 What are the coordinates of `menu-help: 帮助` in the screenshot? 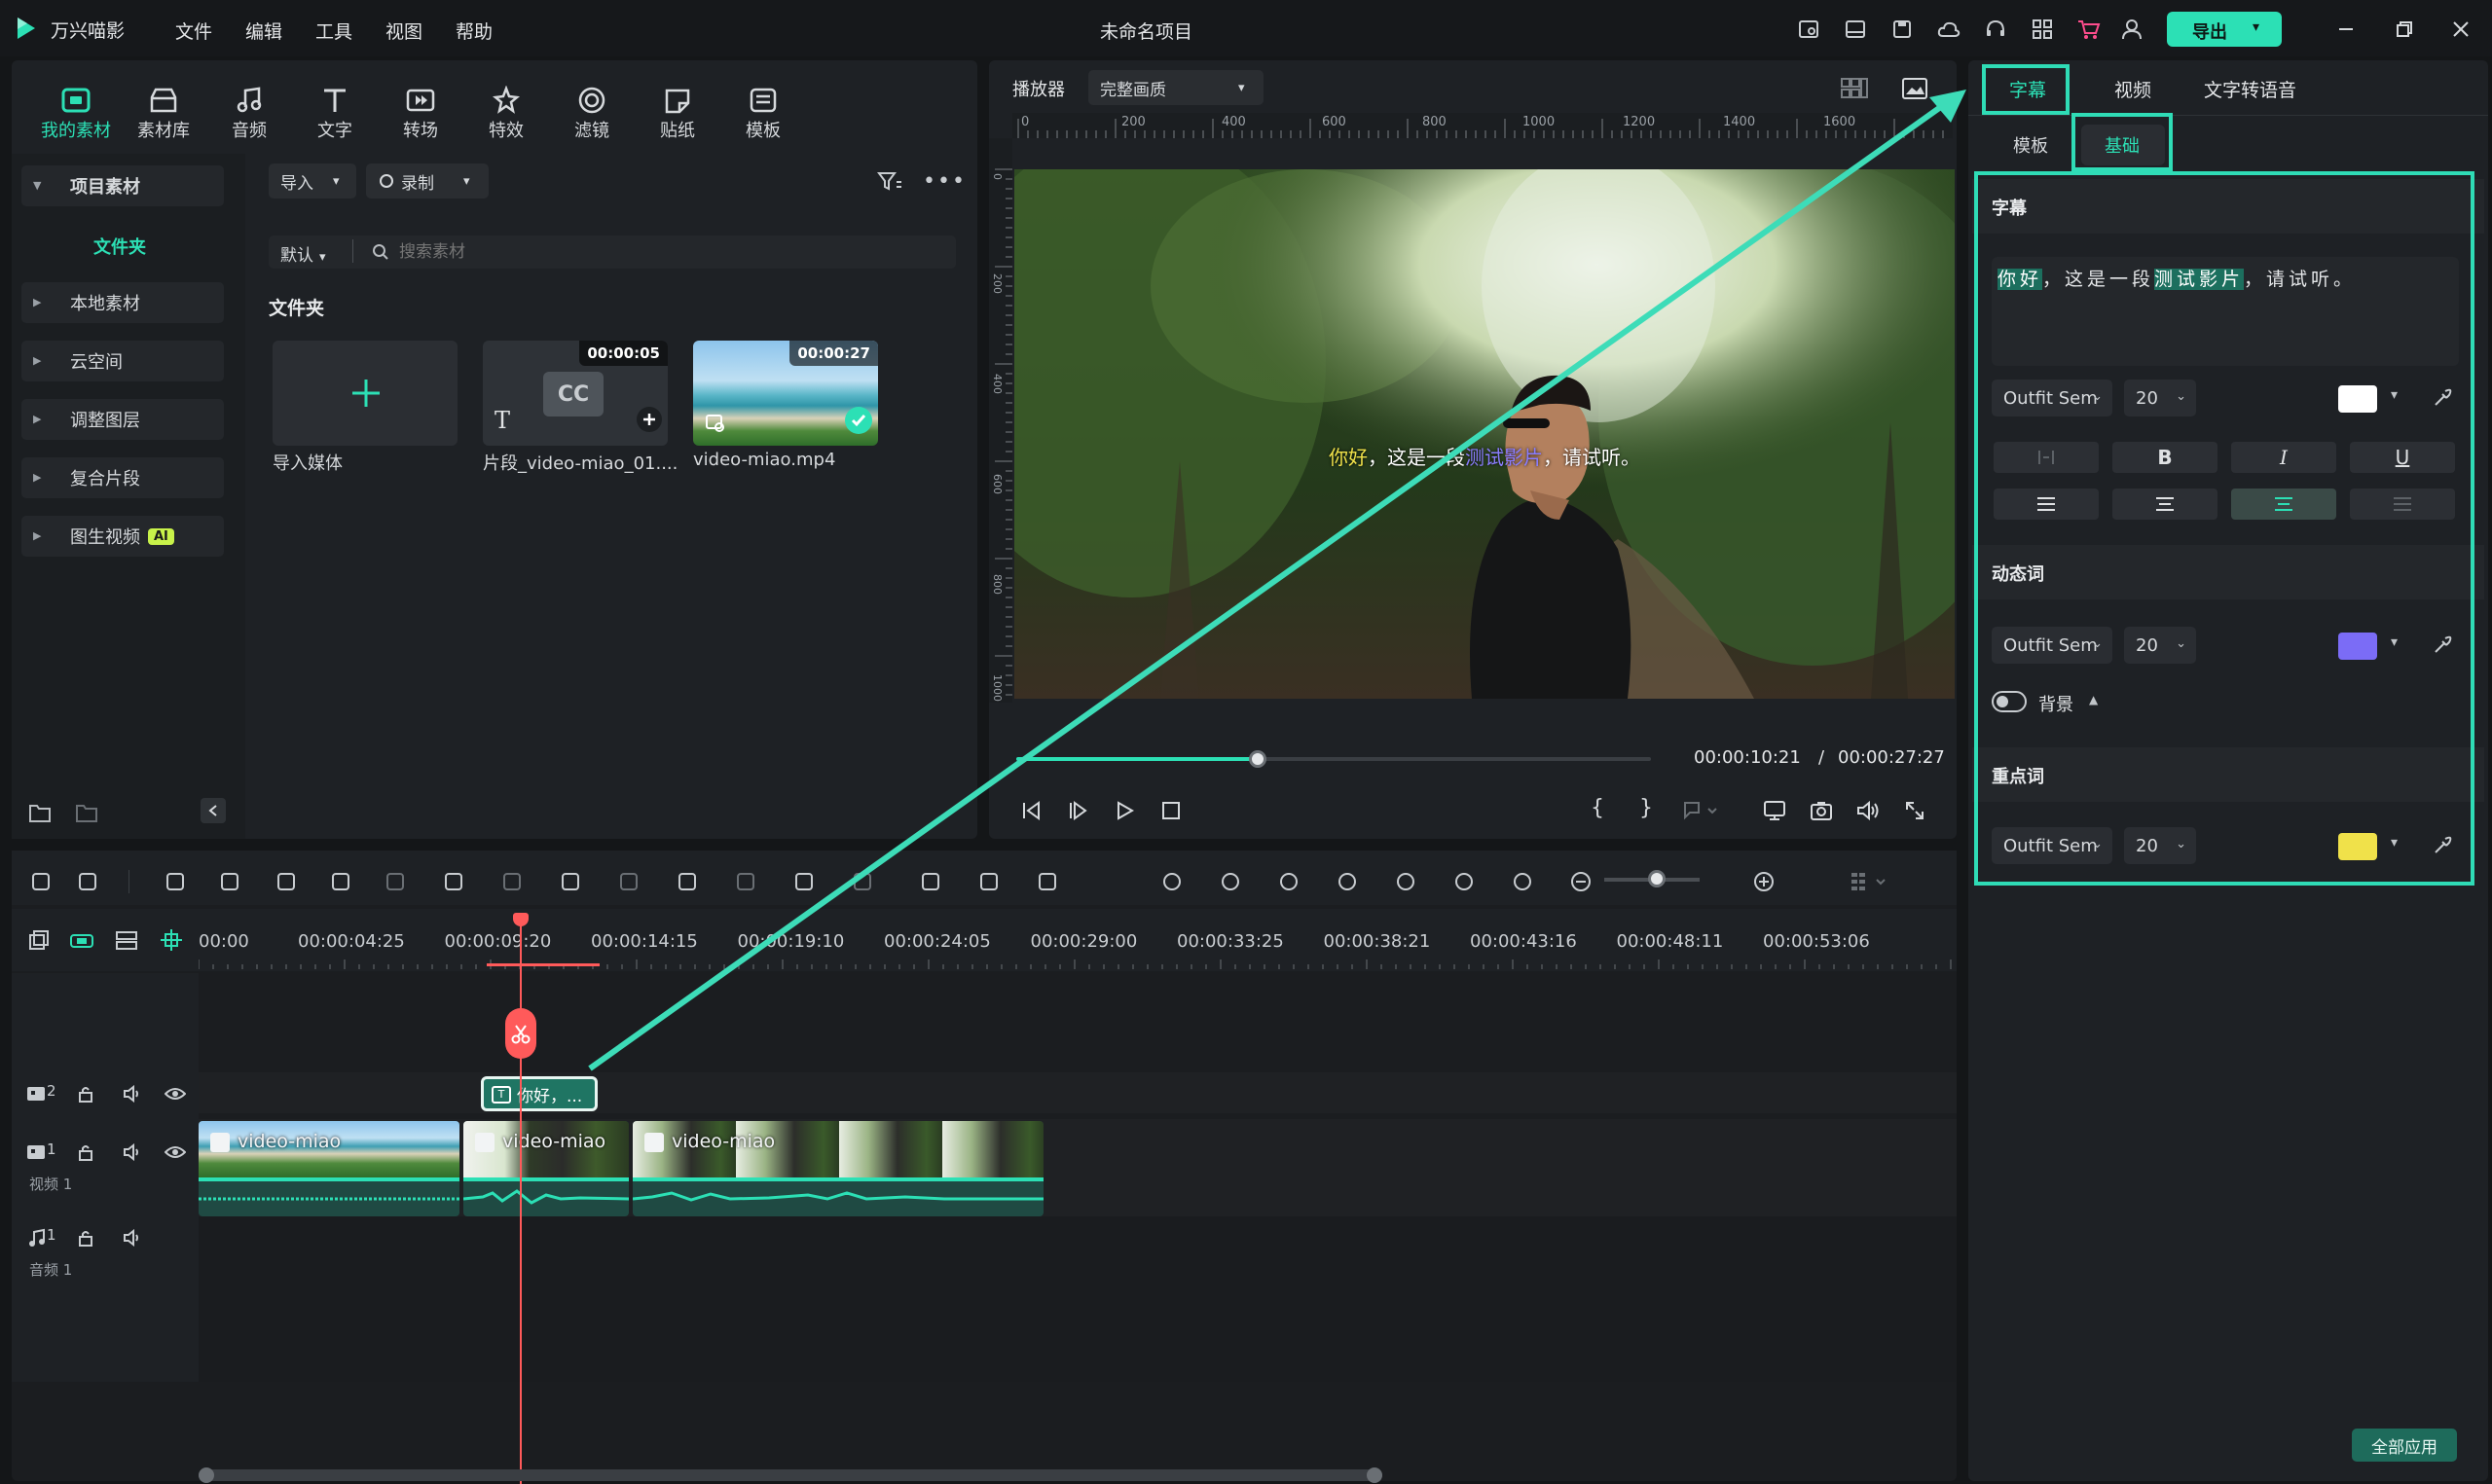 It's located at (474, 31).